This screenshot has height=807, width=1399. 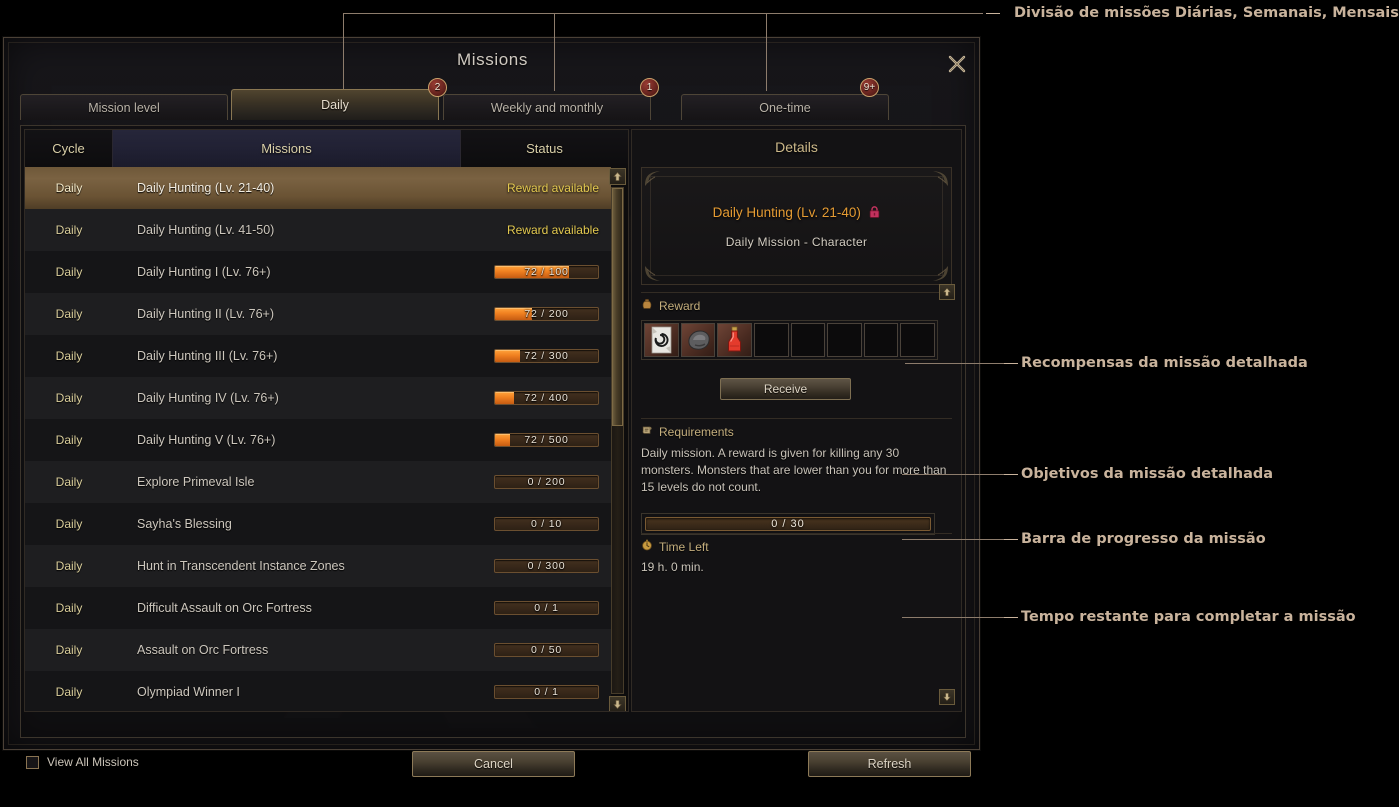 I want to click on cell-status: 0 / 200, so click(x=527, y=482).